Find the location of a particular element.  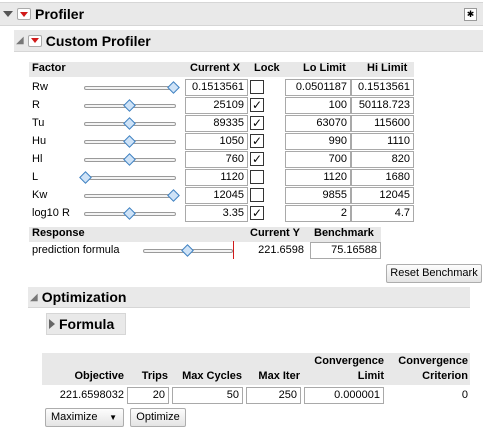

current-x-field: 12045 is located at coordinates (216, 195).